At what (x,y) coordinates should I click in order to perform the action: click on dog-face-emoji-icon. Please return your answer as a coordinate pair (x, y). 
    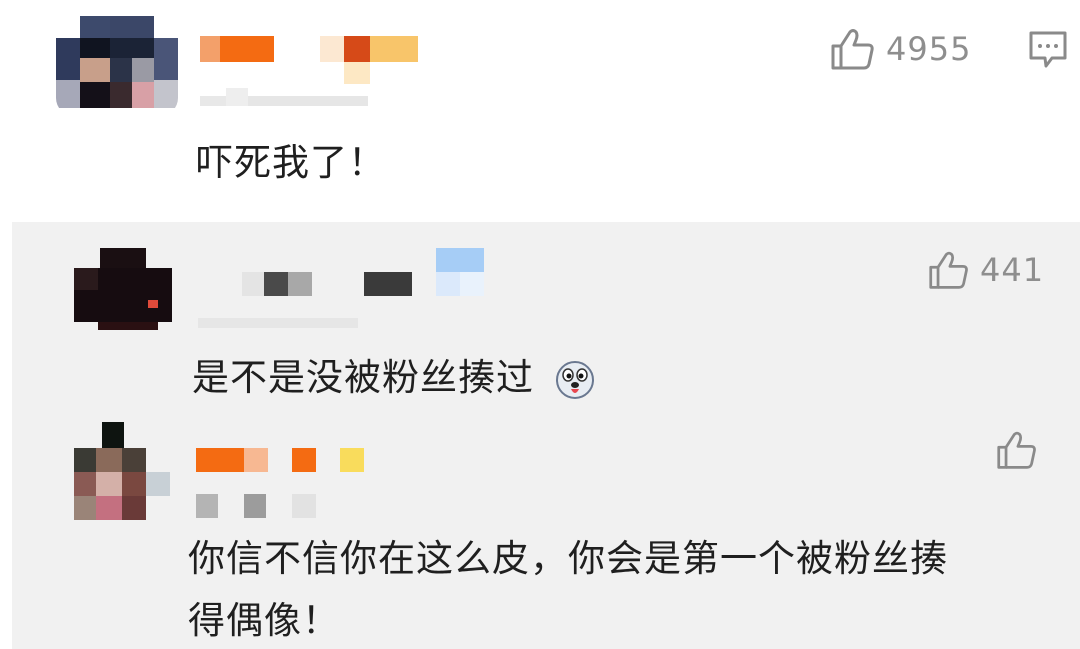
    Looking at the image, I should click on (575, 380).